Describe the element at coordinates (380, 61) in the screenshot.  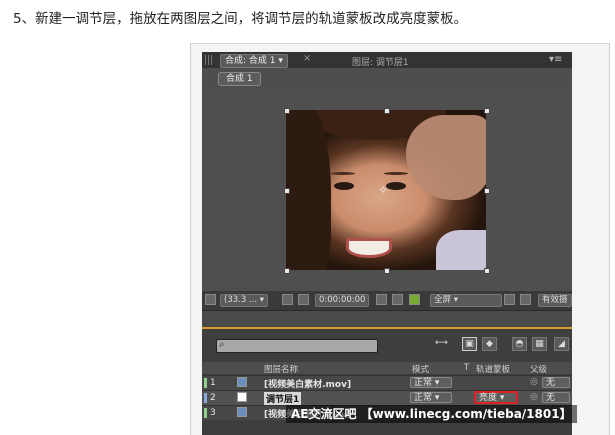
I see `tab-layer: 图层: 调节层1` at that location.